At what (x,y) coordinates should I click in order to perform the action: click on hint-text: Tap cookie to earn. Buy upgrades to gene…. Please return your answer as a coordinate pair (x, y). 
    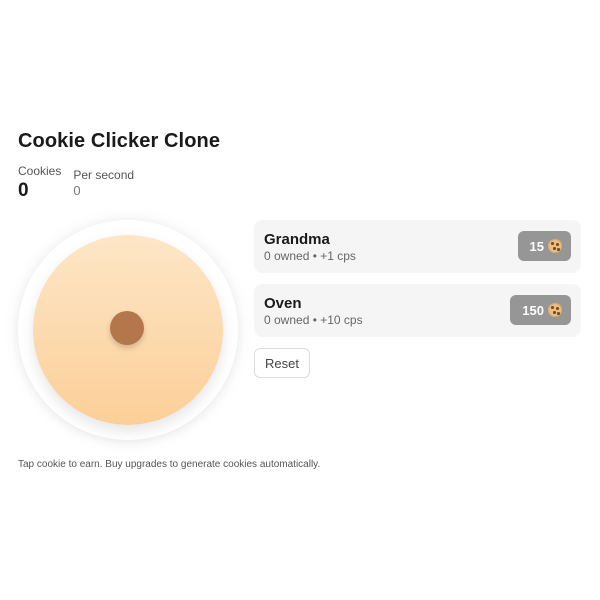
    Looking at the image, I should click on (169, 464).